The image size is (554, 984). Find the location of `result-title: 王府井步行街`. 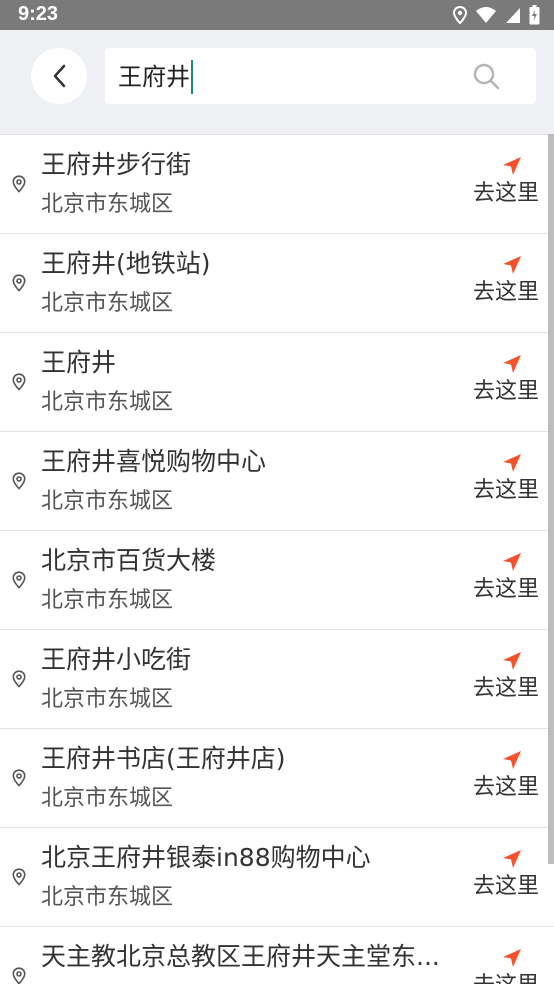

result-title: 王府井步行街 is located at coordinates (116, 164).